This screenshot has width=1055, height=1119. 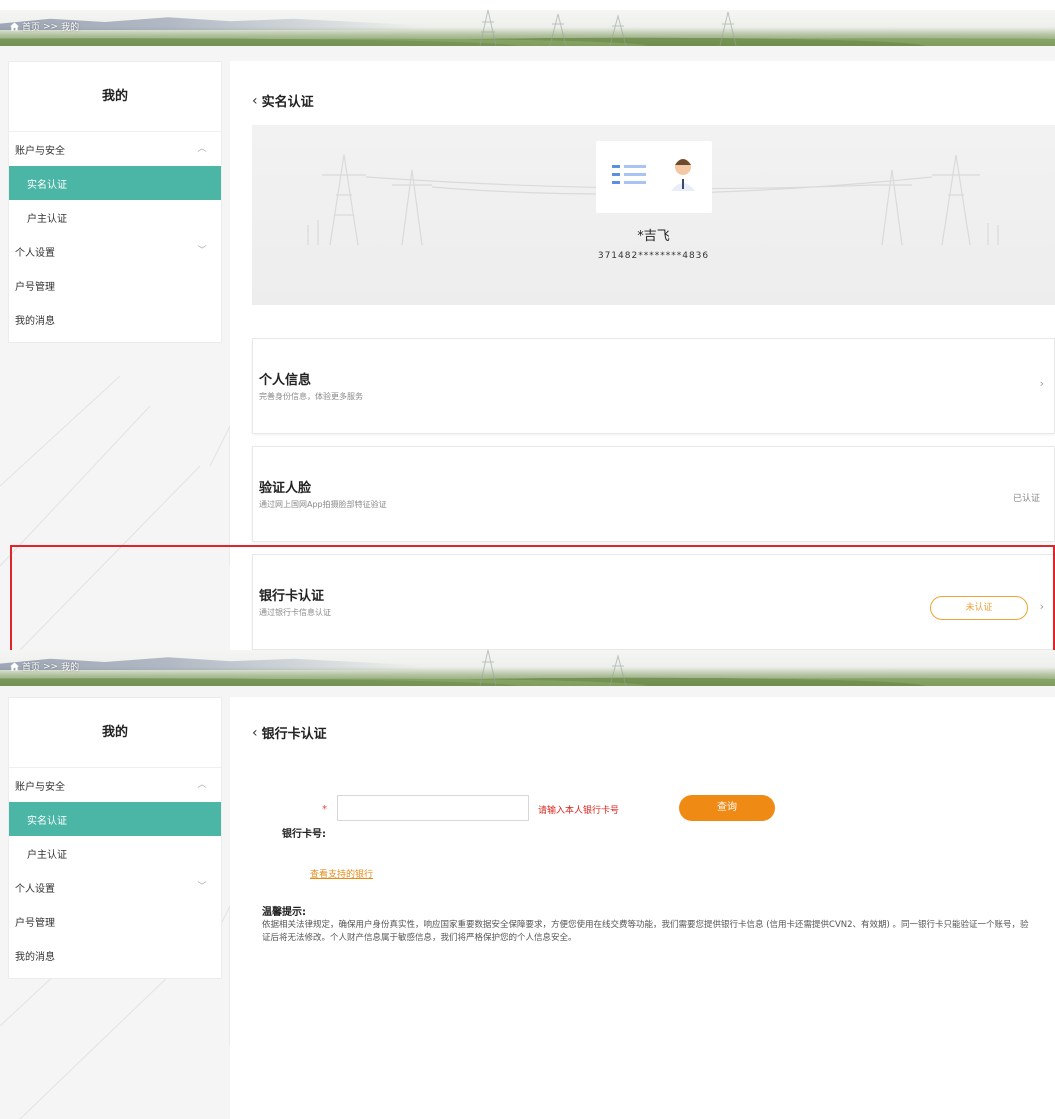 What do you see at coordinates (294, 734) in the screenshot?
I see `page-title-text: 银行卡认证` at bounding box center [294, 734].